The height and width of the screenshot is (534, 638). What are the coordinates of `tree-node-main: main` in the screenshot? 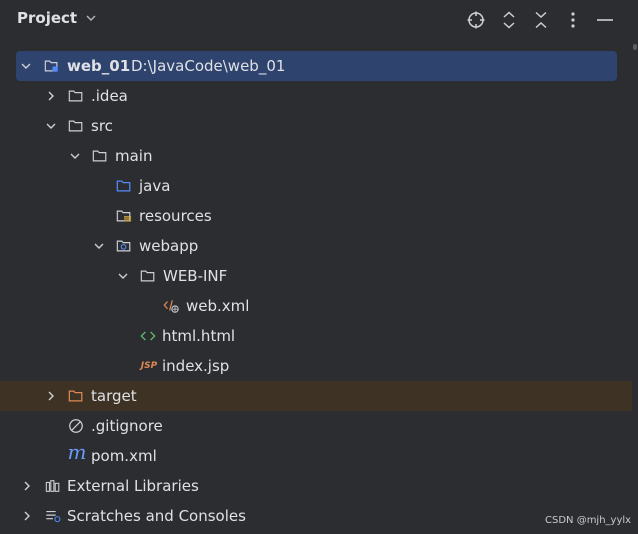 It's located at (316, 156).